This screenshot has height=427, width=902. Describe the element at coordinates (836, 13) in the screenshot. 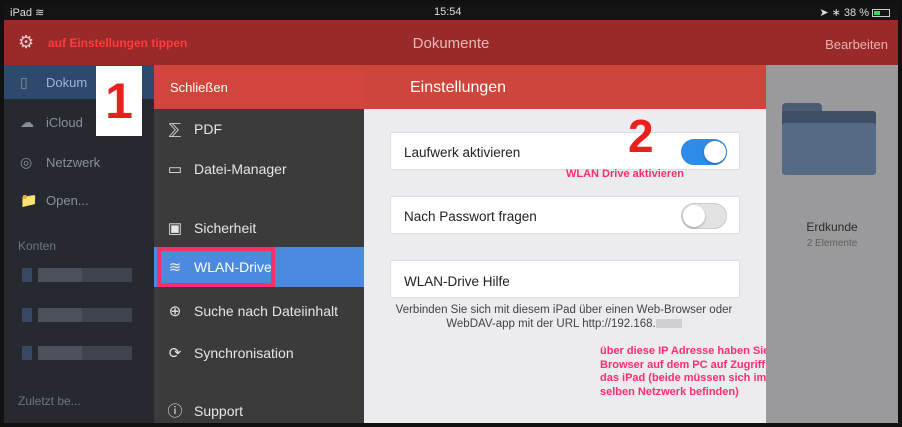

I see `bluetooth-icon: ∗` at that location.